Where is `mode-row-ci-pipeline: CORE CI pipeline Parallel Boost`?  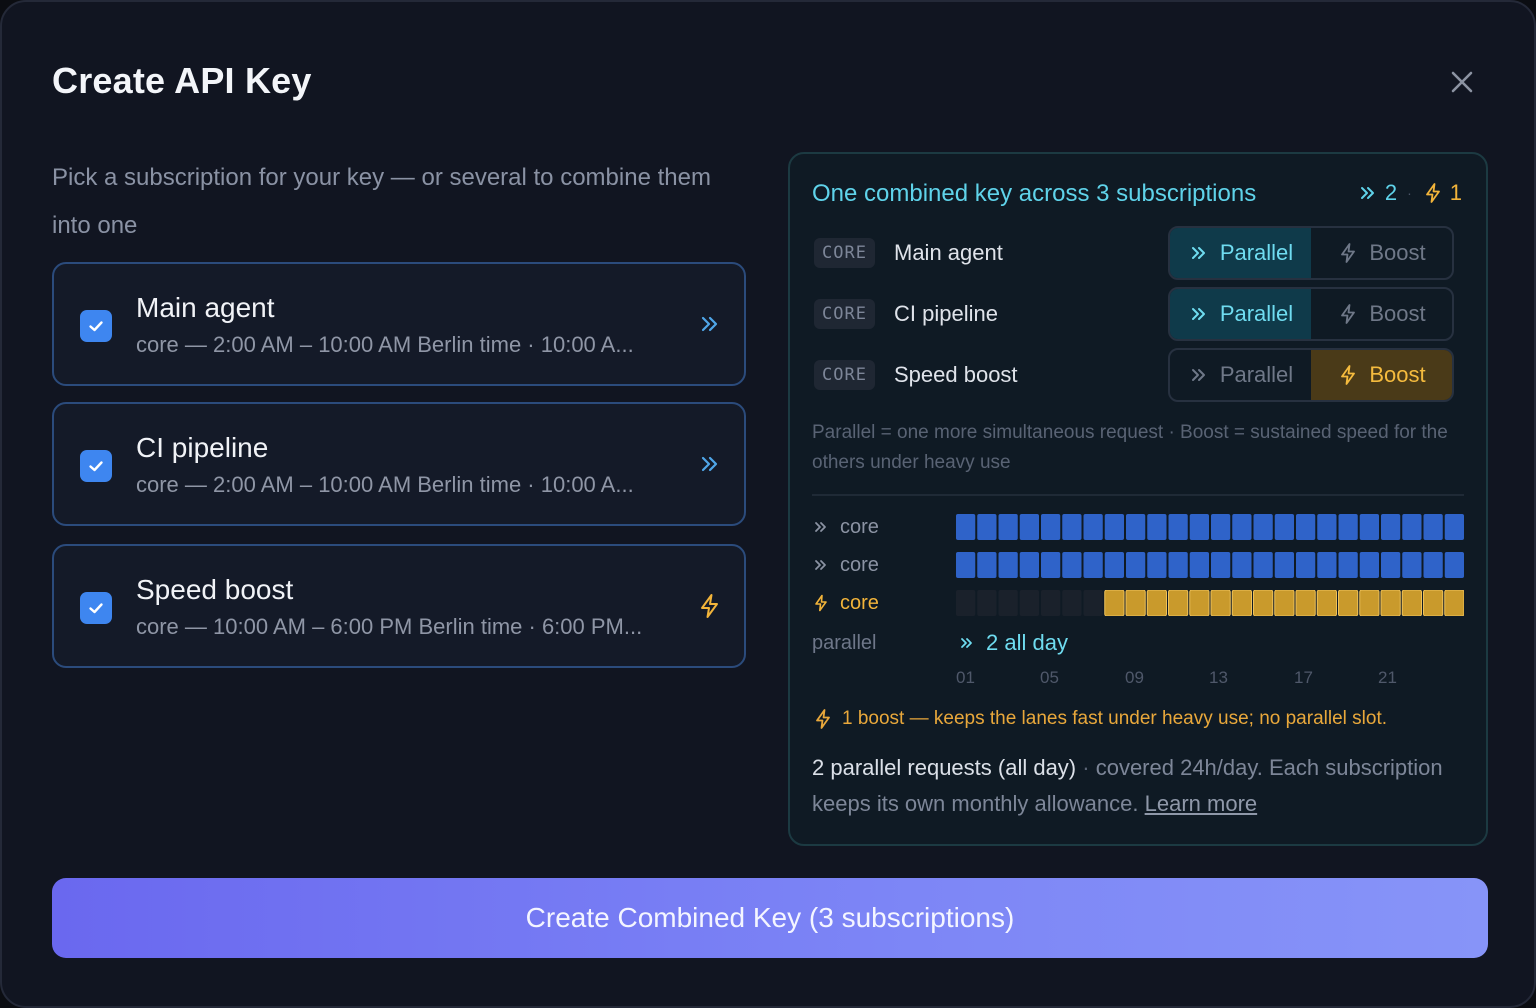 mode-row-ci-pipeline: CORE CI pipeline Parallel Boost is located at coordinates (1134, 314).